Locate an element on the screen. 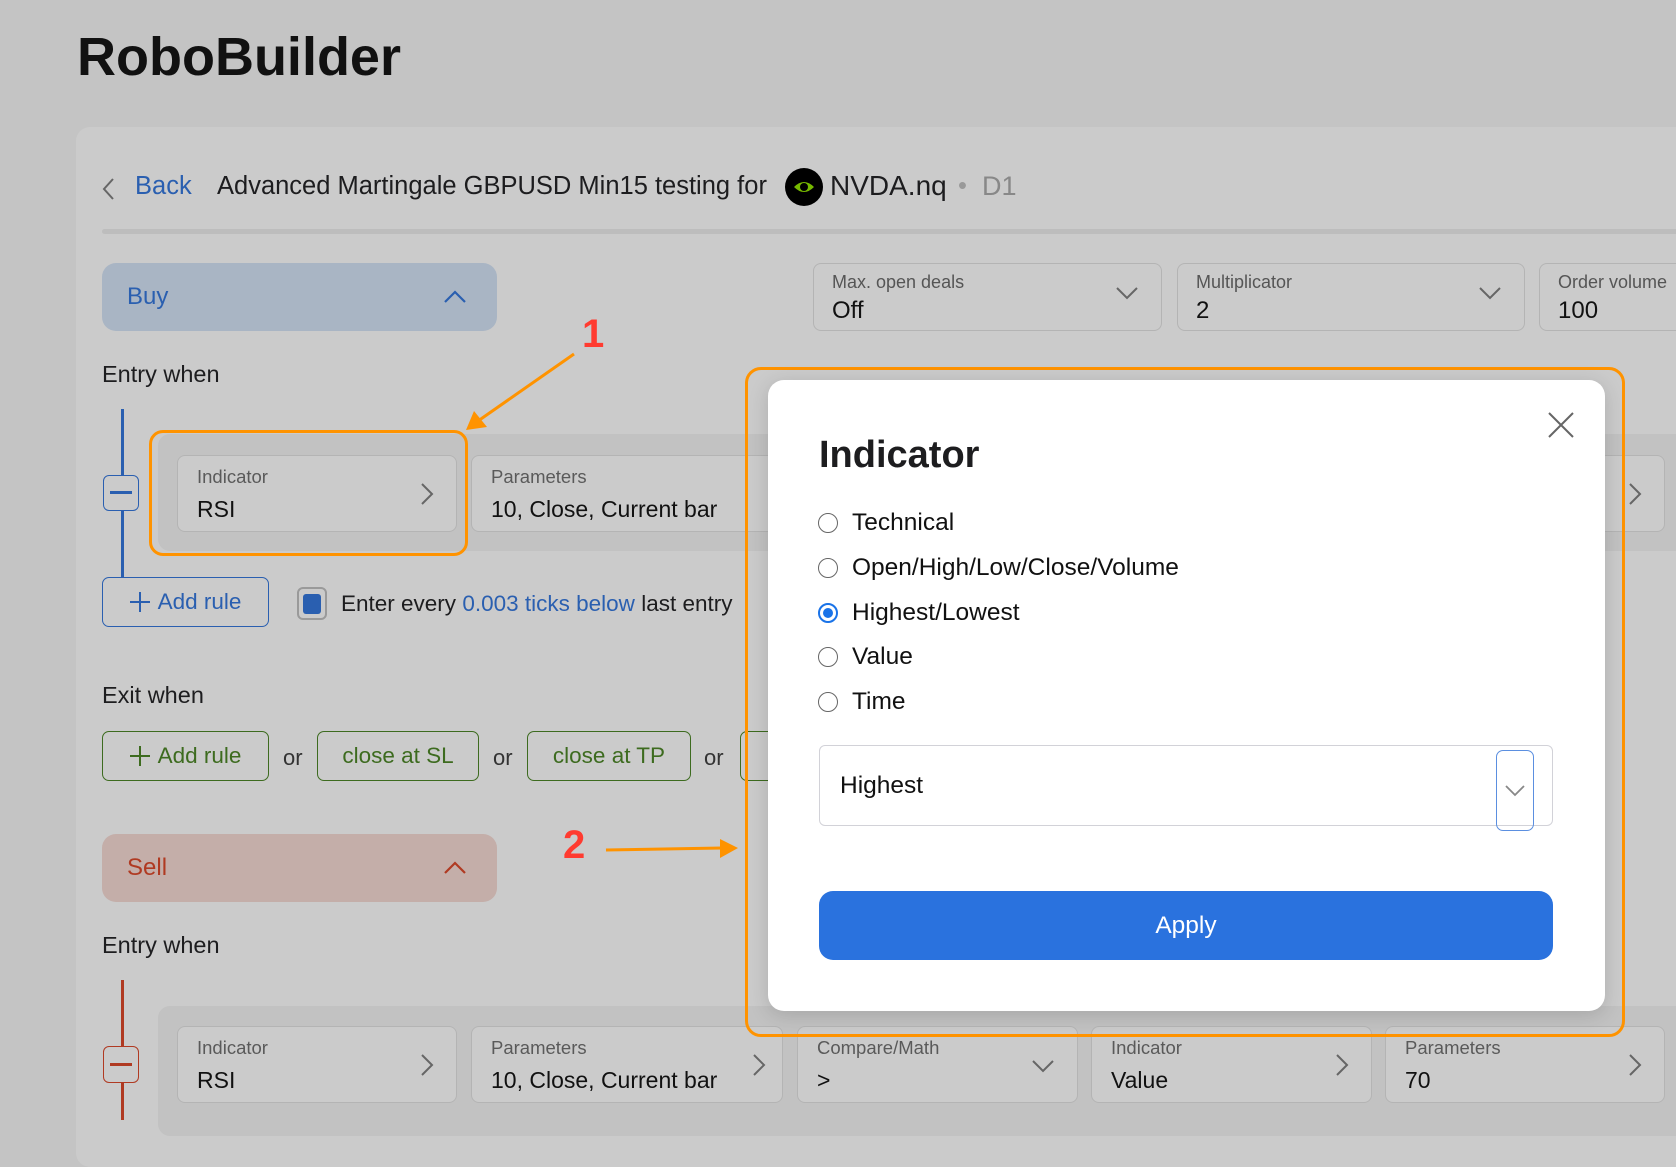 Image resolution: width=1676 pixels, height=1167 pixels. add-exit-rule-button: Add rule is located at coordinates (185, 756).